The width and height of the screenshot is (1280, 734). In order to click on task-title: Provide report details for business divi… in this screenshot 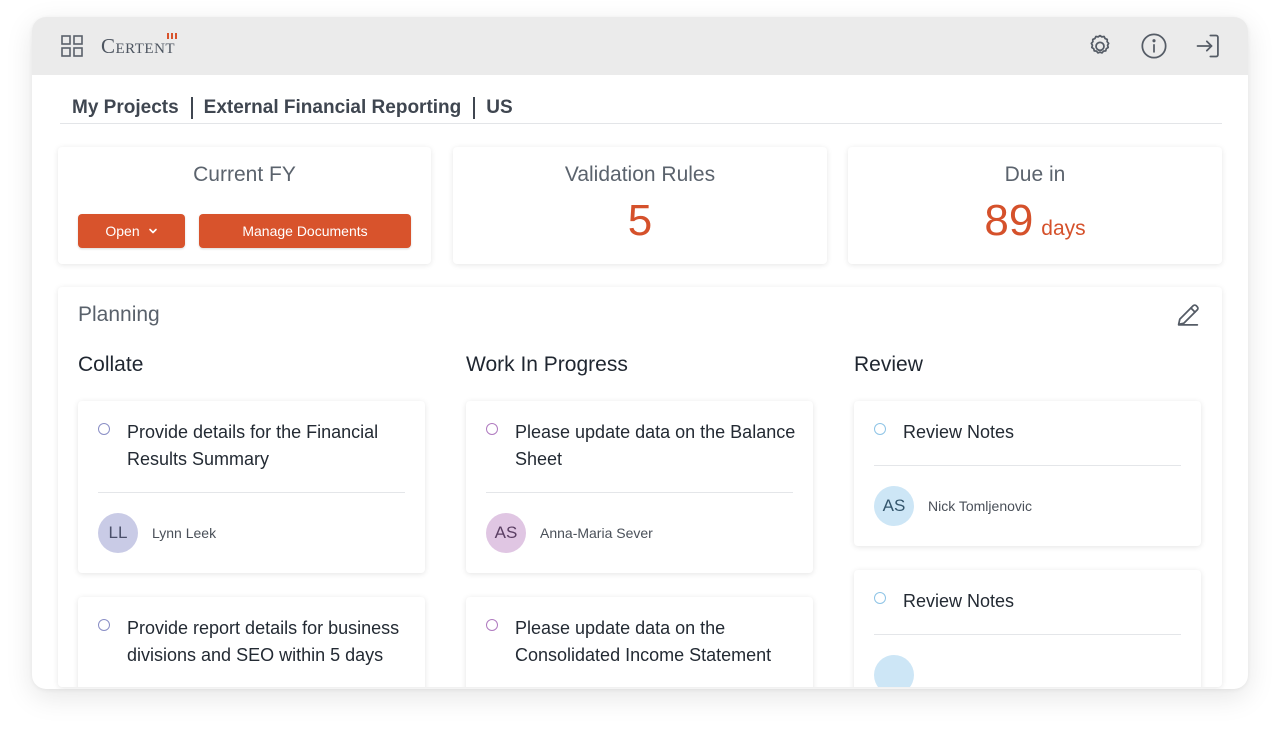, I will do `click(263, 641)`.